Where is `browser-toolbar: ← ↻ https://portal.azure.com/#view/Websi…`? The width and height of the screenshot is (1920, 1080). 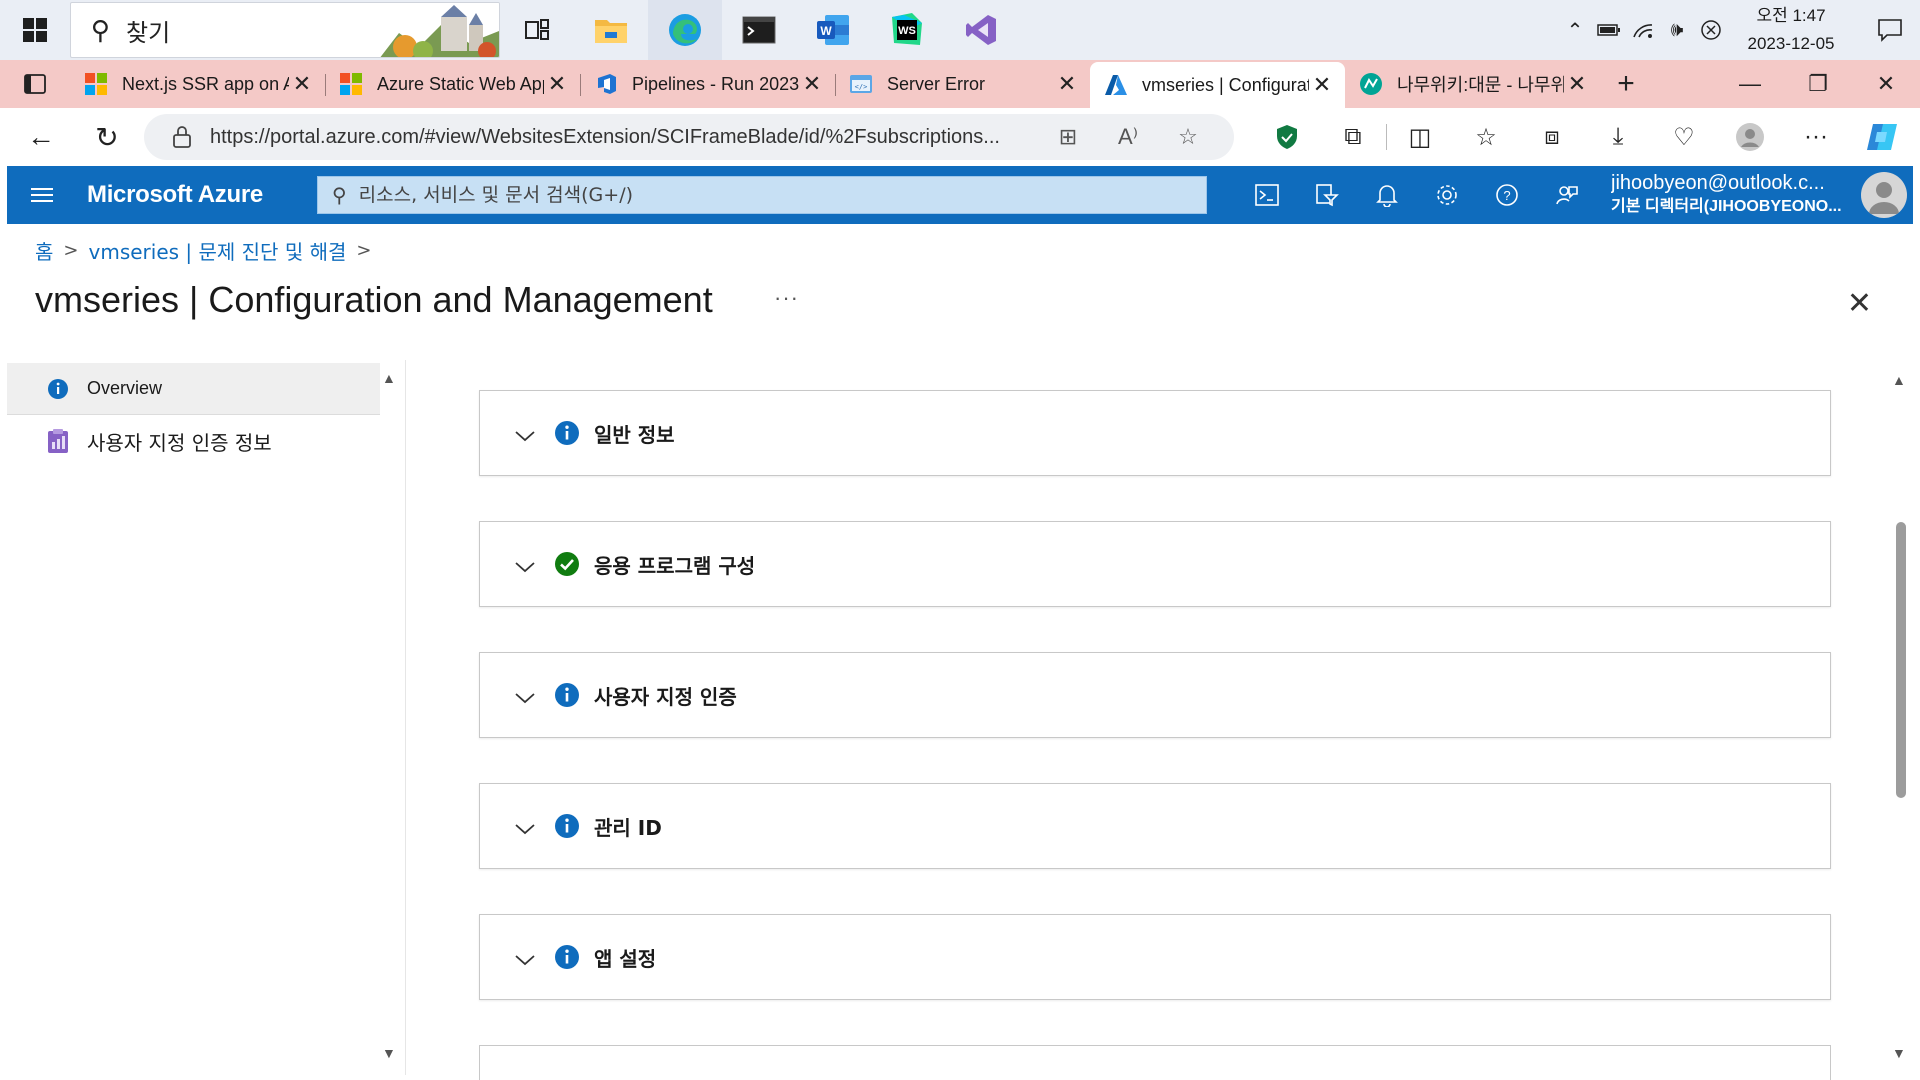
browser-toolbar: ← ↻ https://portal.azure.com/#view/Websi… is located at coordinates (960, 137).